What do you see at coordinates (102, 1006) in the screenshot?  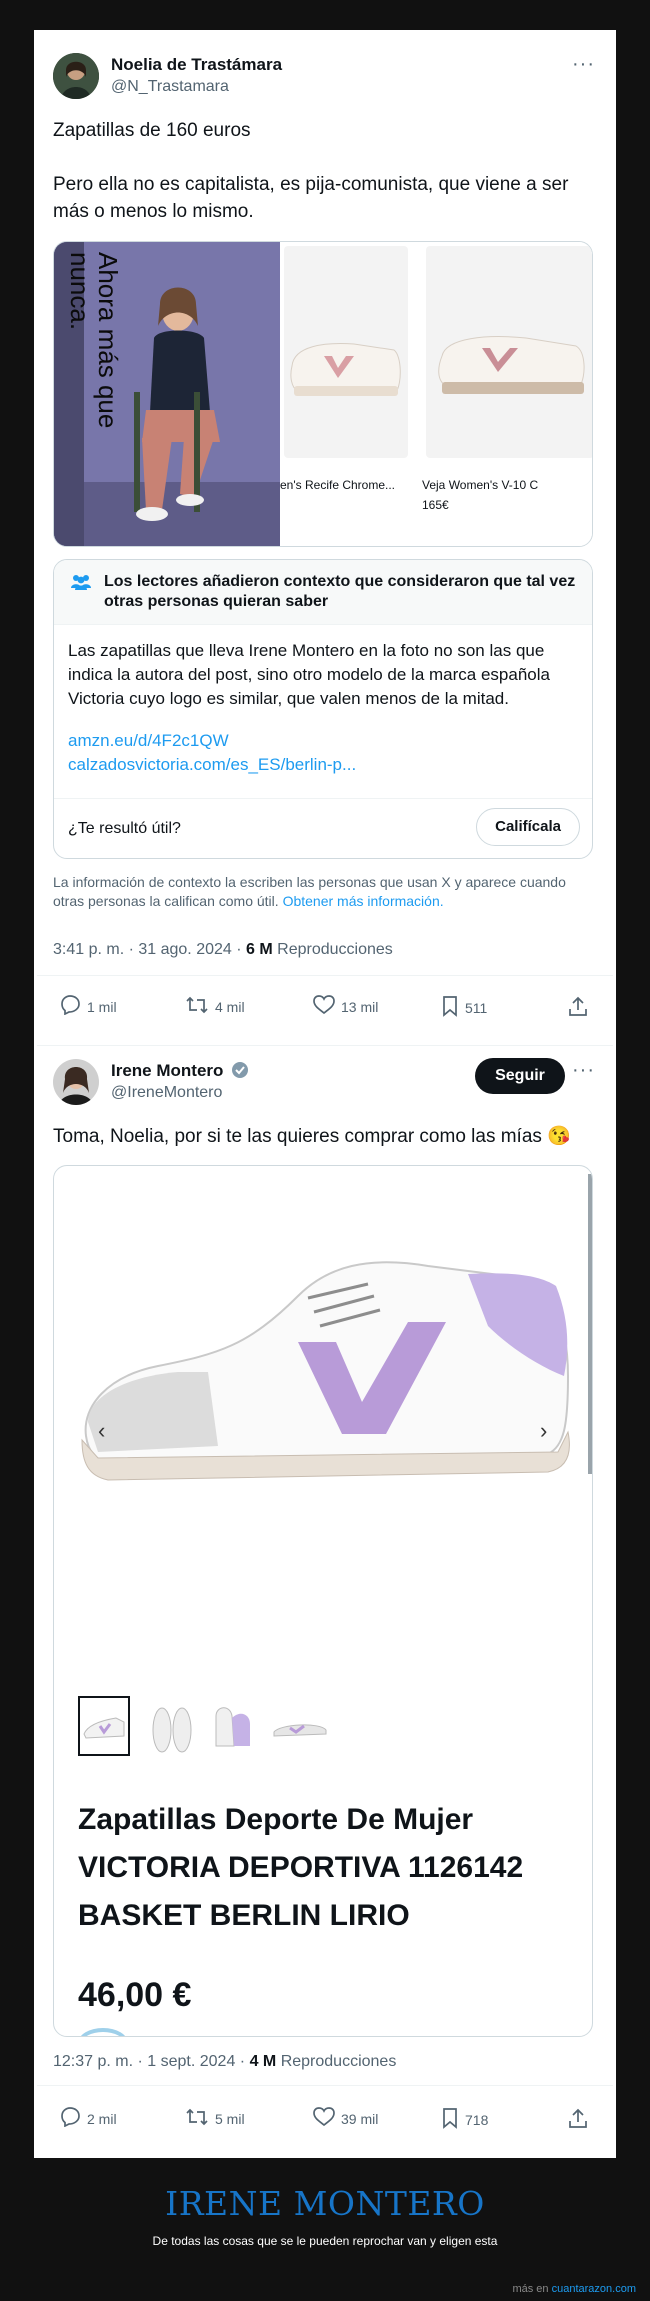 I see `reply-count: 1 mil` at bounding box center [102, 1006].